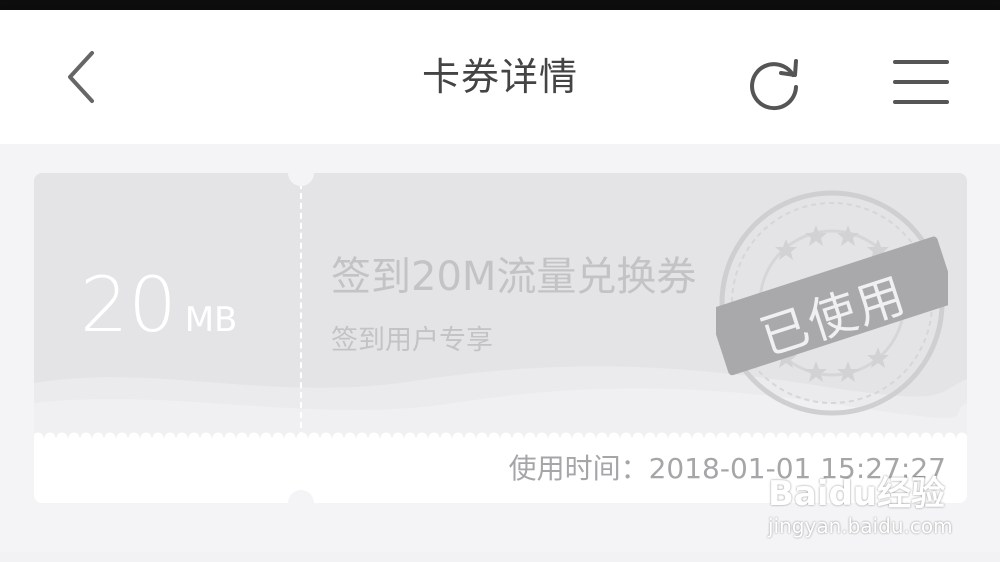  What do you see at coordinates (211, 320) in the screenshot?
I see `coupon-amount-unit: MB` at bounding box center [211, 320].